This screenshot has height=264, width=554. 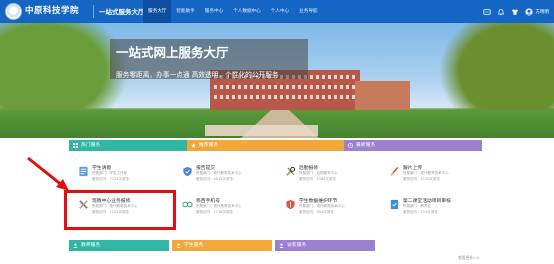 What do you see at coordinates (75, 245) in the screenshot?
I see `teacher-icon` at bounding box center [75, 245].